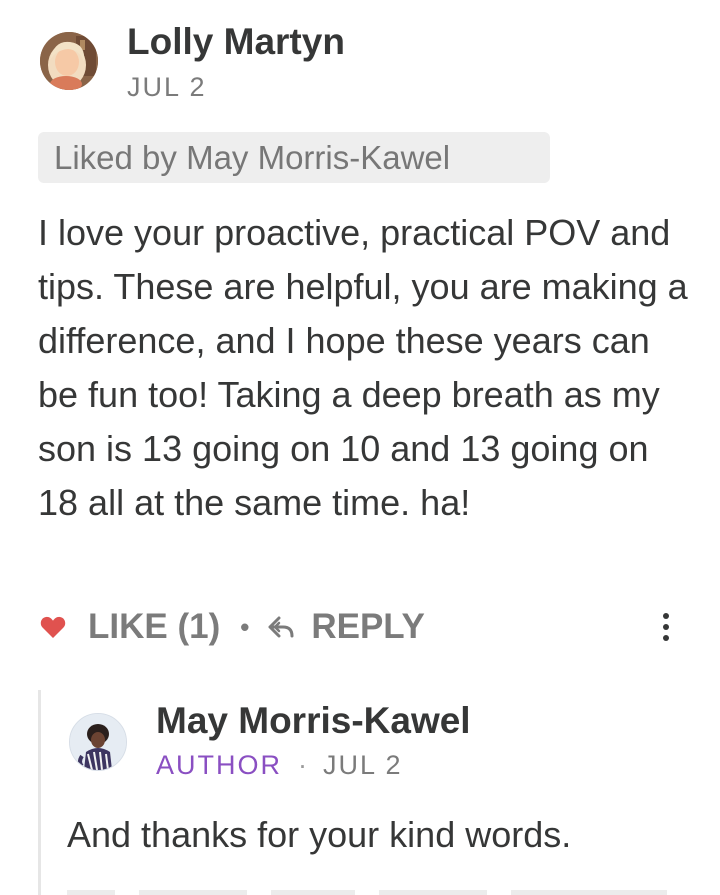  Describe the element at coordinates (294, 157) in the screenshot. I see `liked-by-label: Liked by May Morris-Kawel` at that location.